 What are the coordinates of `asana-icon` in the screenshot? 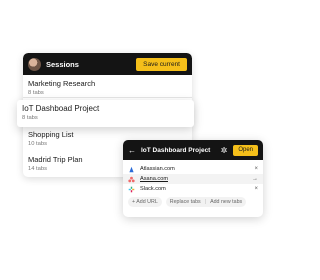 It's located at (131, 179).